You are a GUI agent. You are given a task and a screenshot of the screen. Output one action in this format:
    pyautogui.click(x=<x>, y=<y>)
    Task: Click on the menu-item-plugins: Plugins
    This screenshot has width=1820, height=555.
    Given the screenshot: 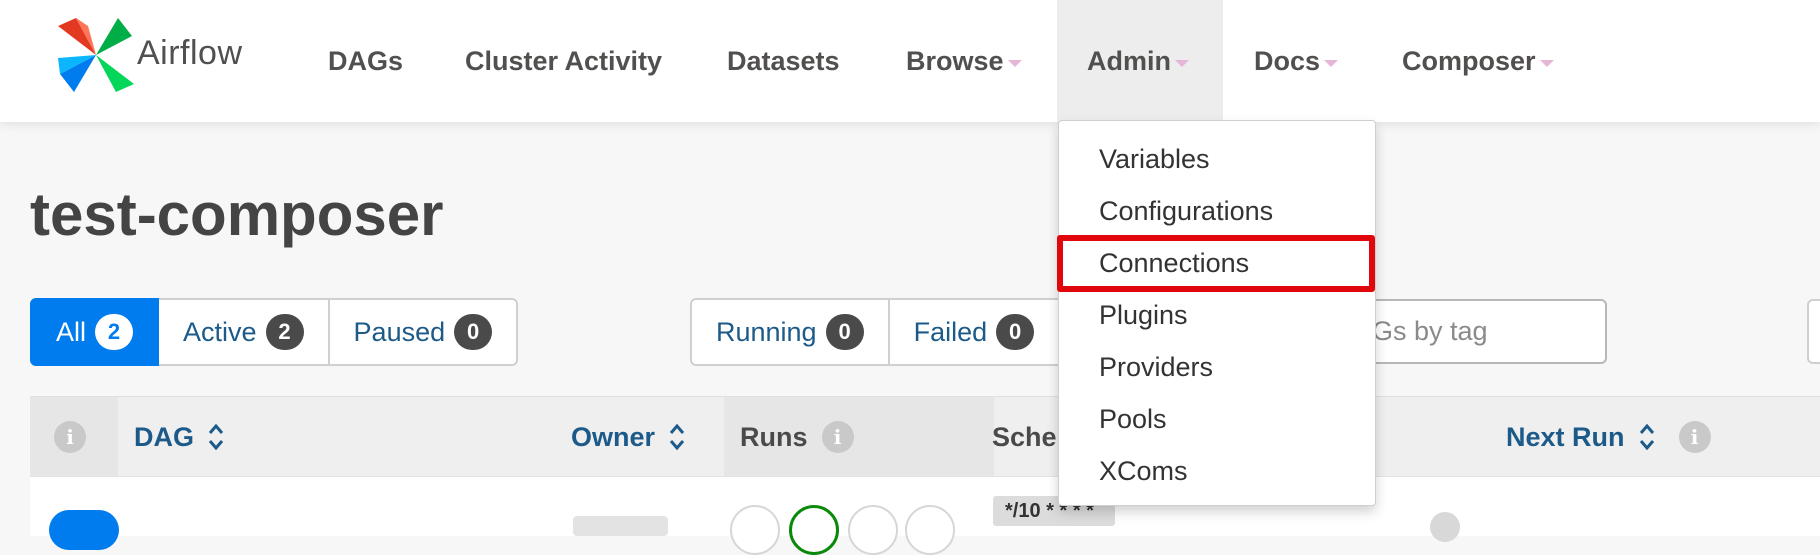 What is the action you would take?
    pyautogui.click(x=1143, y=315)
    